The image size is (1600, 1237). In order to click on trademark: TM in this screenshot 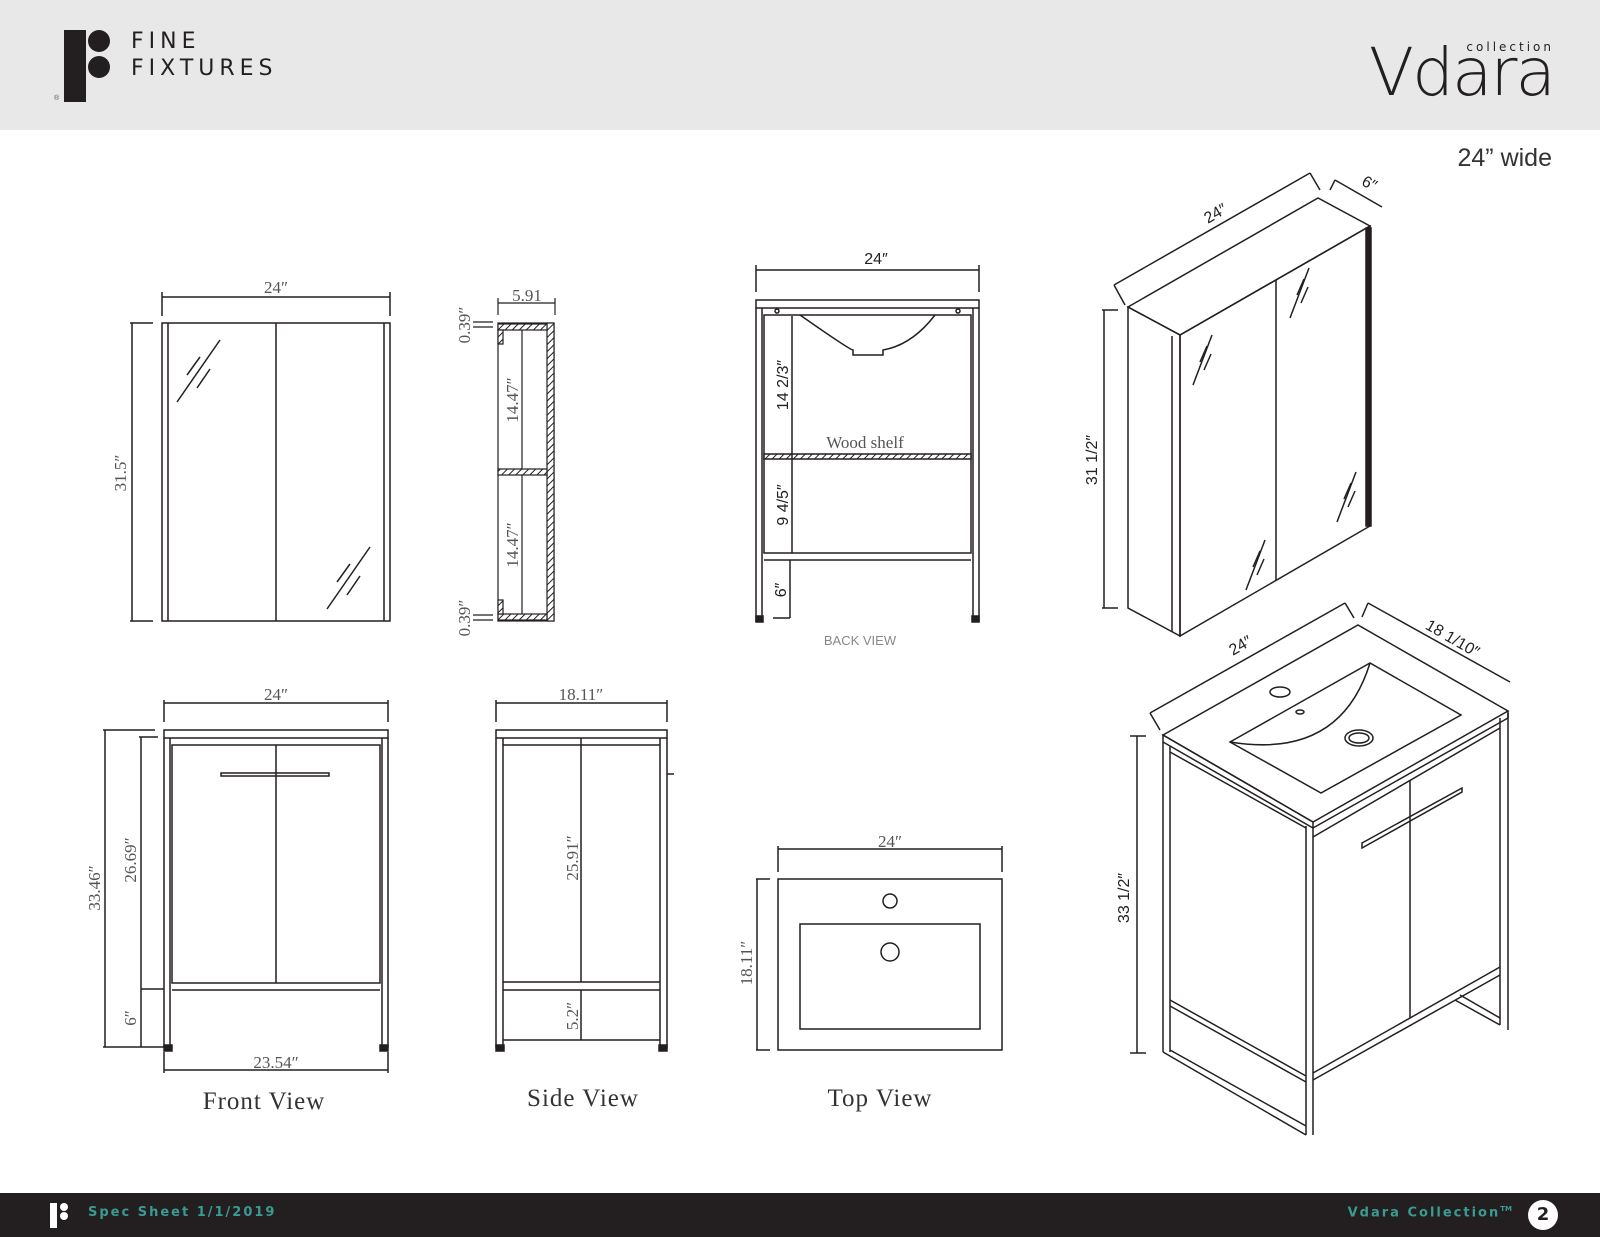, I will do `click(1506, 1209)`.